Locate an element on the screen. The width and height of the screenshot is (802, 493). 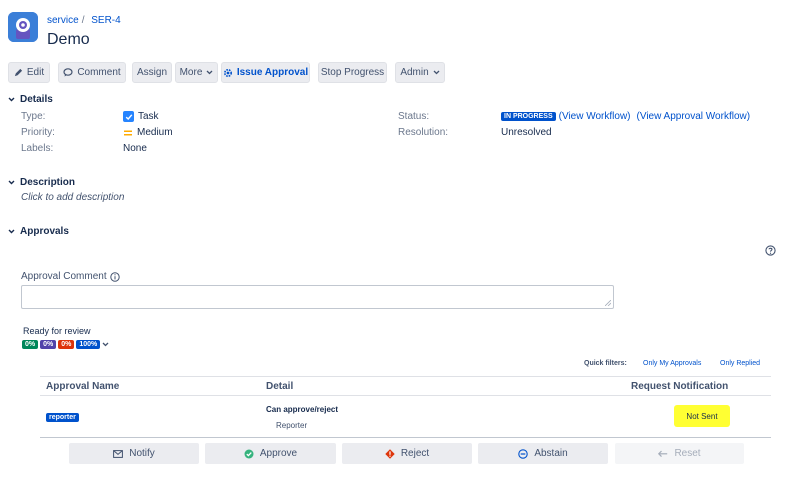
issue-approval-button: Issue Approval is located at coordinates (265, 72).